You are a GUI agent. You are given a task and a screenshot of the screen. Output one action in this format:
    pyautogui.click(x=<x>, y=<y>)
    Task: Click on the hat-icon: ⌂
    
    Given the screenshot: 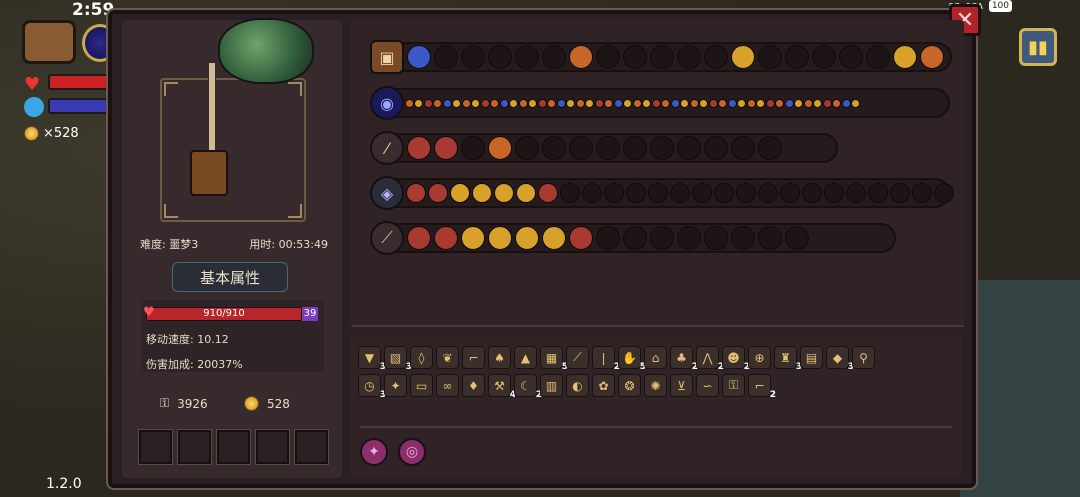 What is the action you would take?
    pyautogui.click(x=655, y=357)
    